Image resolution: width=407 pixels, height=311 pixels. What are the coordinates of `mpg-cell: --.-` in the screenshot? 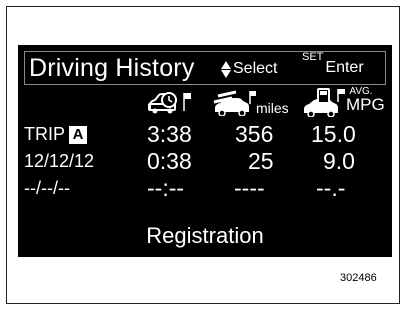 It's located at (331, 188).